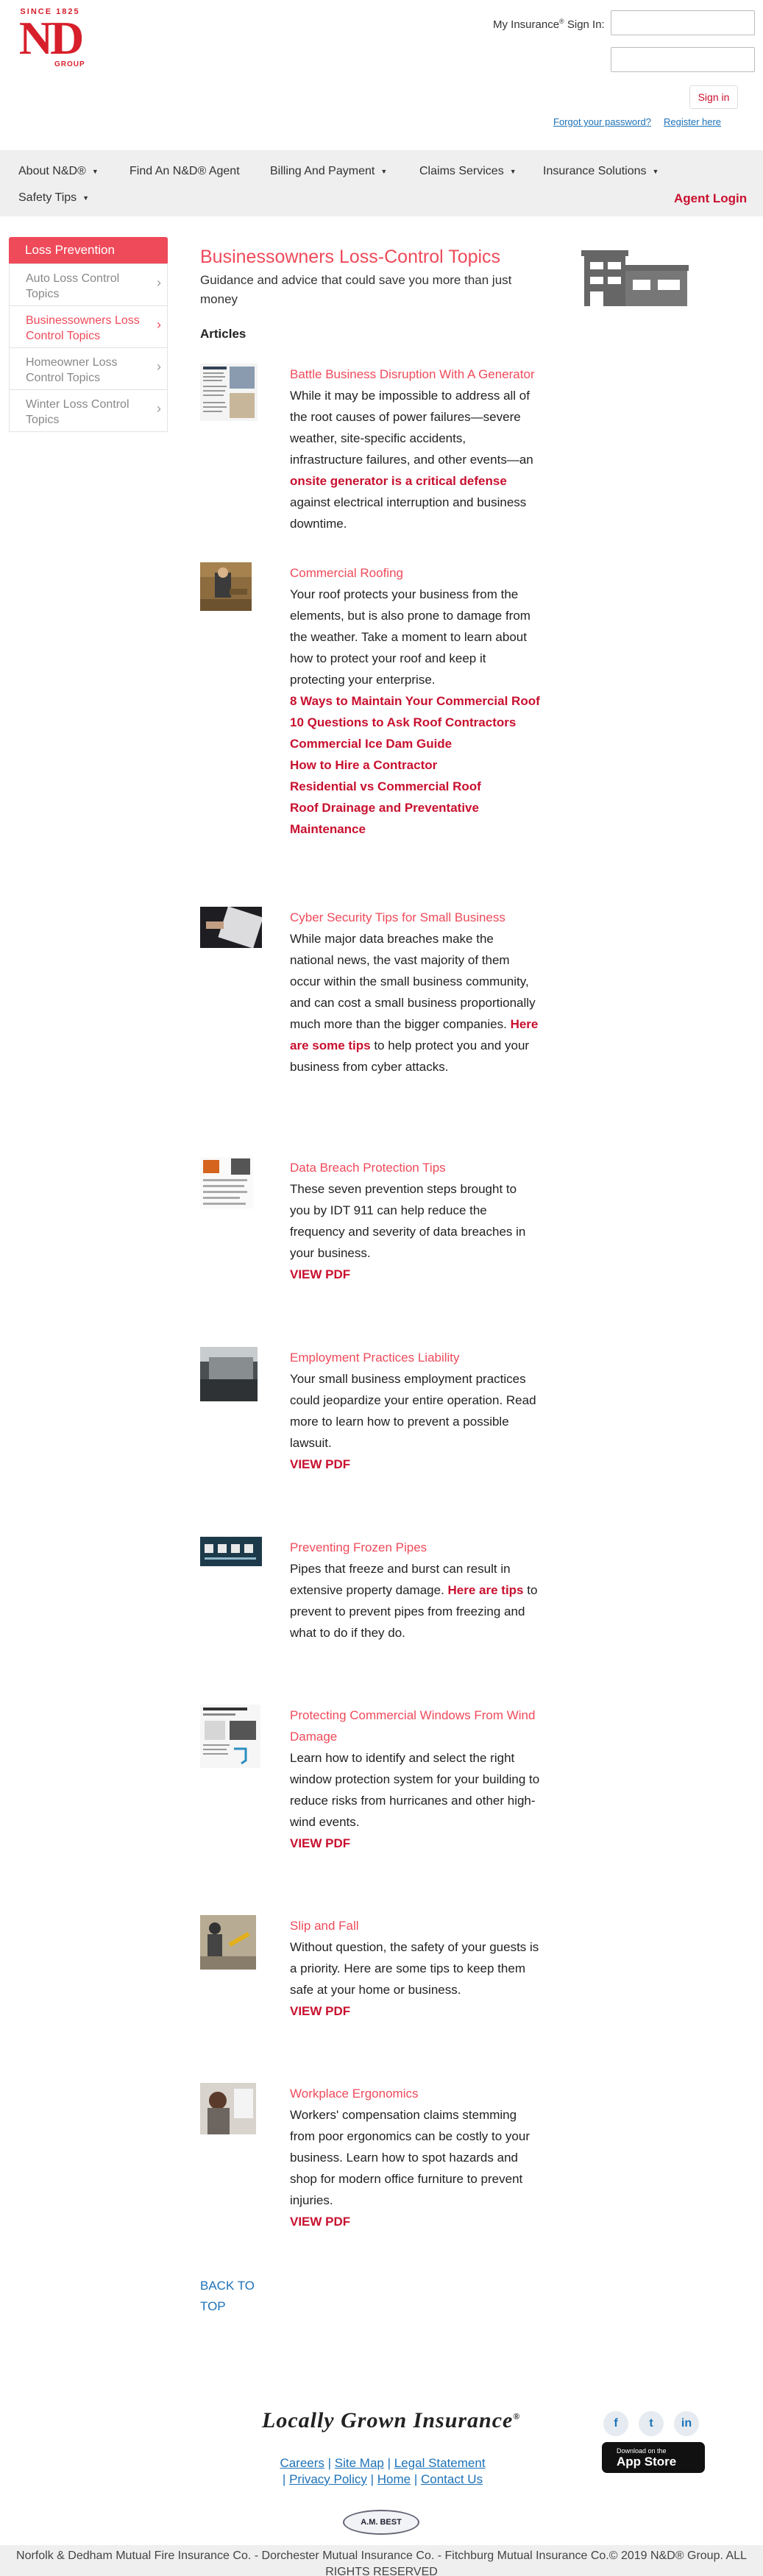 This screenshot has width=763, height=2576. What do you see at coordinates (415, 722) in the screenshot?
I see `roof-link-questions: 10 Questions to Ask Roof Contractors` at bounding box center [415, 722].